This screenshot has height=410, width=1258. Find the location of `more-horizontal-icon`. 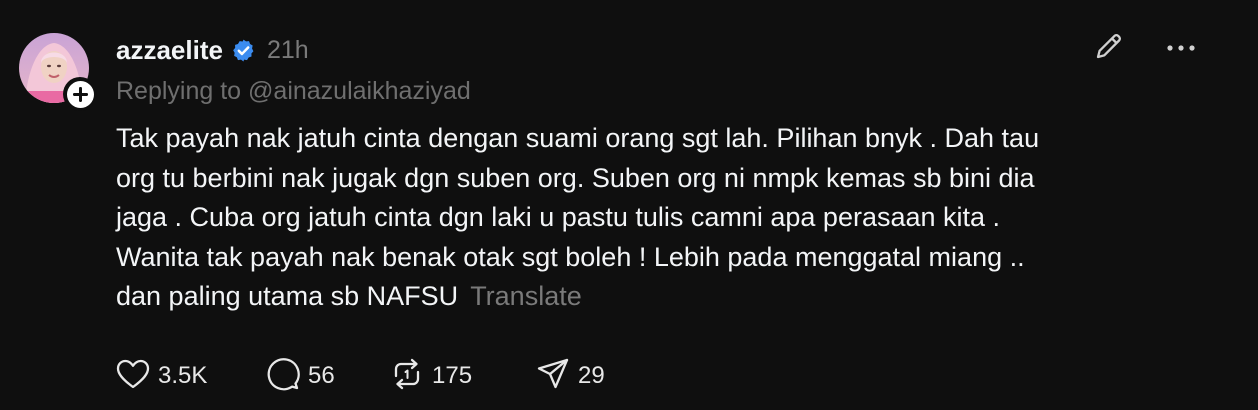

more-horizontal-icon is located at coordinates (1181, 48).